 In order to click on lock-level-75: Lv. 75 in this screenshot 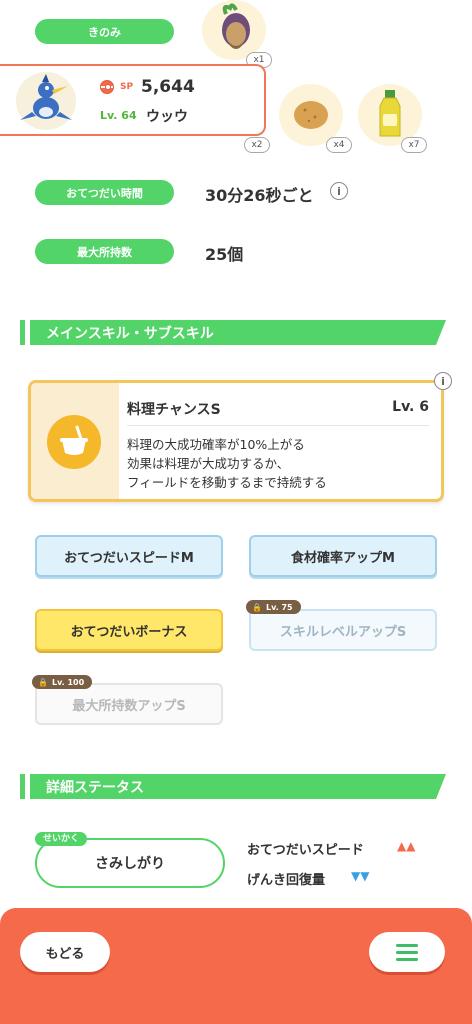, I will do `click(279, 607)`.